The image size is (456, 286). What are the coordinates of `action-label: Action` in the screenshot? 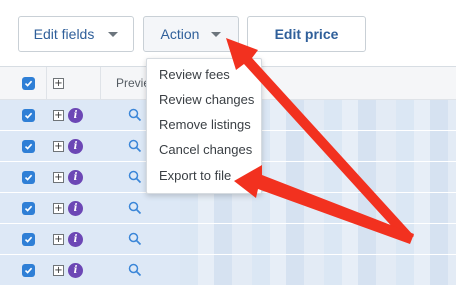 It's located at (180, 34).